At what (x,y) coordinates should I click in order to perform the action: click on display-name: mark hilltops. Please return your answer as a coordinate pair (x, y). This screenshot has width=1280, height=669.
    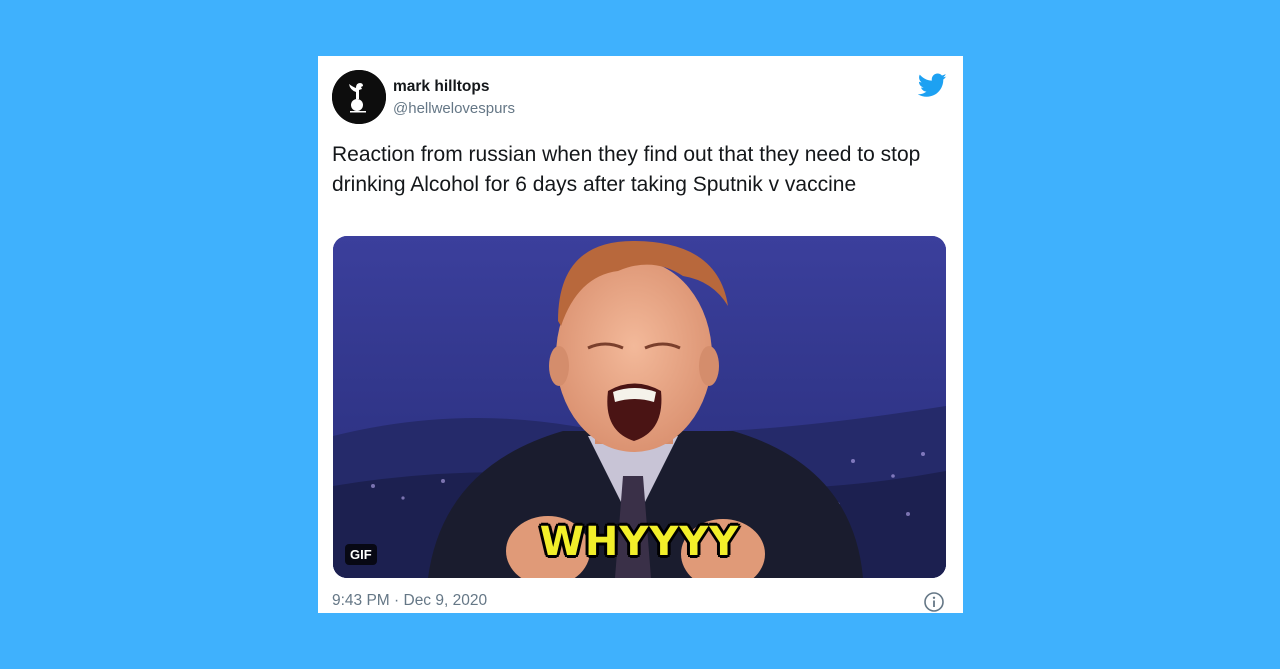
    Looking at the image, I should click on (441, 87).